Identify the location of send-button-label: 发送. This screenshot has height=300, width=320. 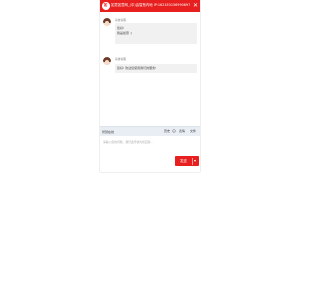
(183, 160).